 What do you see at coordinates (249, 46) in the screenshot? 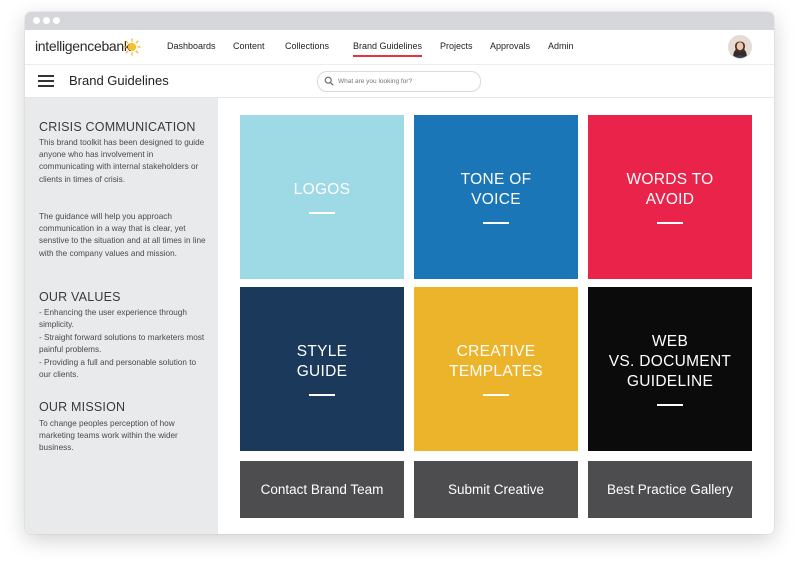
I see `nav-content: Content` at bounding box center [249, 46].